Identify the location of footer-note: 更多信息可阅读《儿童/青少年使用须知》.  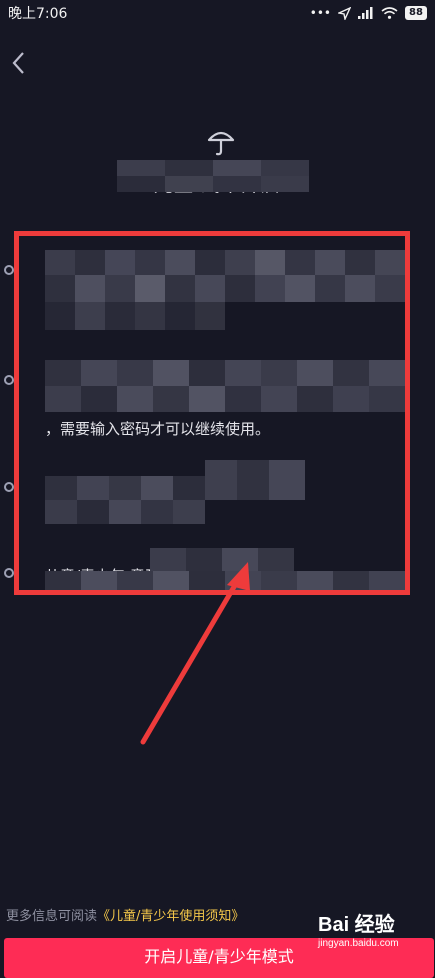
(125, 914).